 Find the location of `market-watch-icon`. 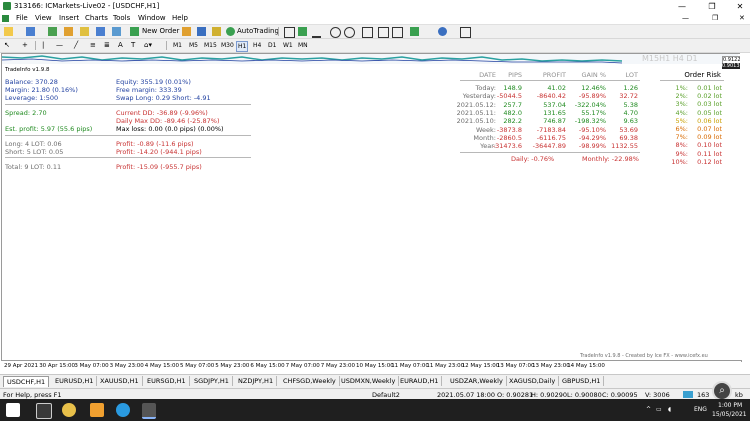

market-watch-icon is located at coordinates (52, 31).